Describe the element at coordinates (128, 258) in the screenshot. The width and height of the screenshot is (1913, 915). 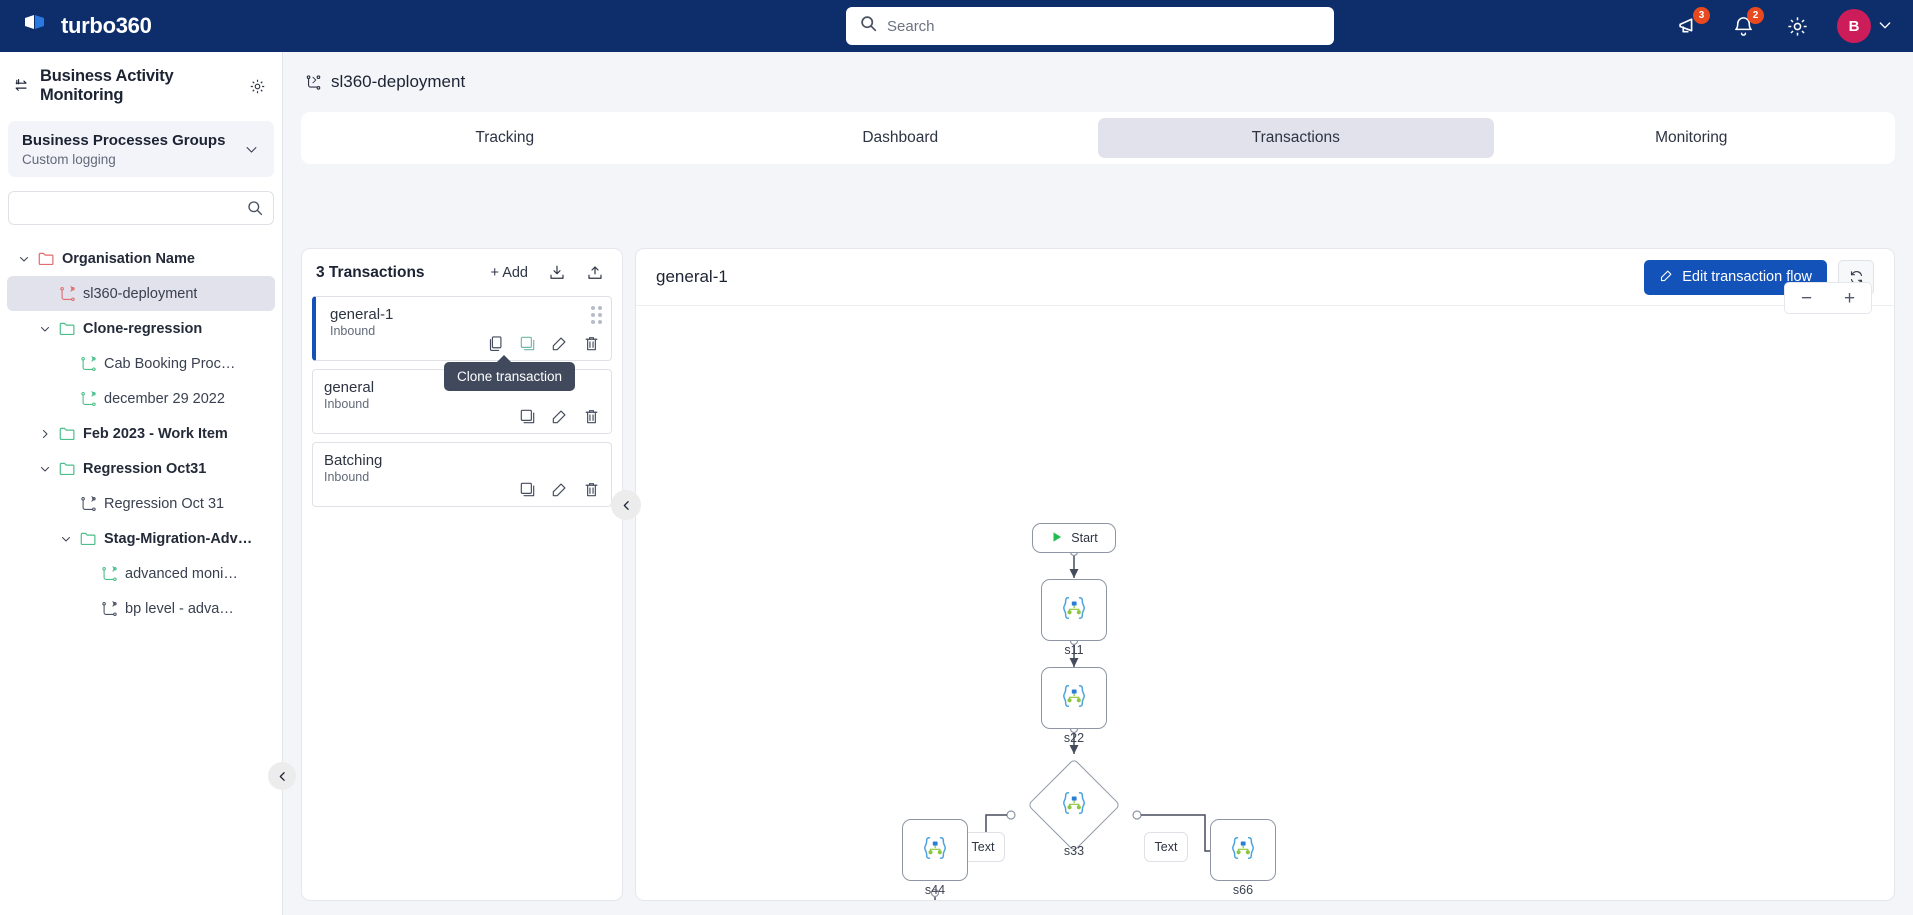
I see `sidebar-tree-item-label: Organisation Name` at that location.